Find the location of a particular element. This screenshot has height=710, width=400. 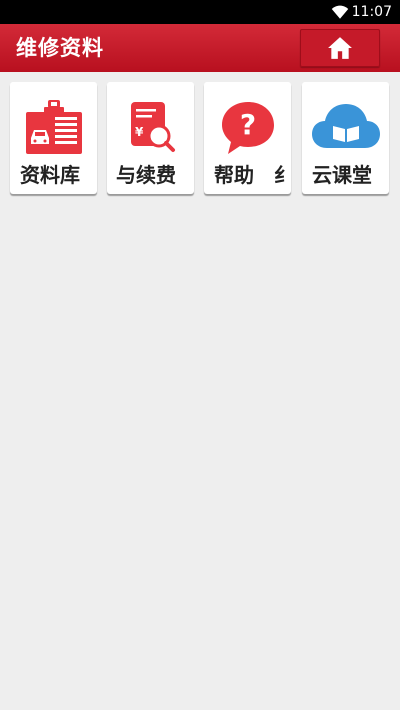

tile-help-label: 帮助 纟 is located at coordinates (252, 175).